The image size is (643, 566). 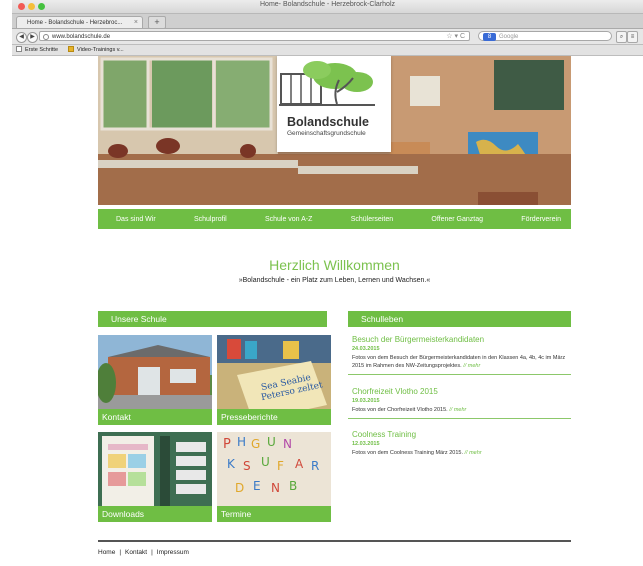 What do you see at coordinates (621, 37) in the screenshot?
I see `magnifier-icon: ⌕` at bounding box center [621, 37].